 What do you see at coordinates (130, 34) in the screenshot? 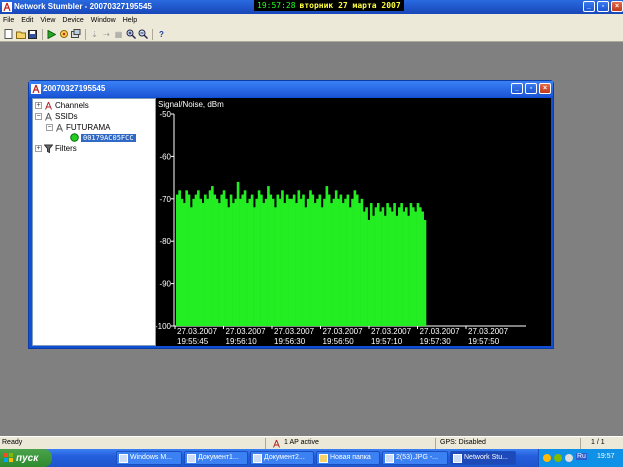
I see `zoom-in-icon` at bounding box center [130, 34].